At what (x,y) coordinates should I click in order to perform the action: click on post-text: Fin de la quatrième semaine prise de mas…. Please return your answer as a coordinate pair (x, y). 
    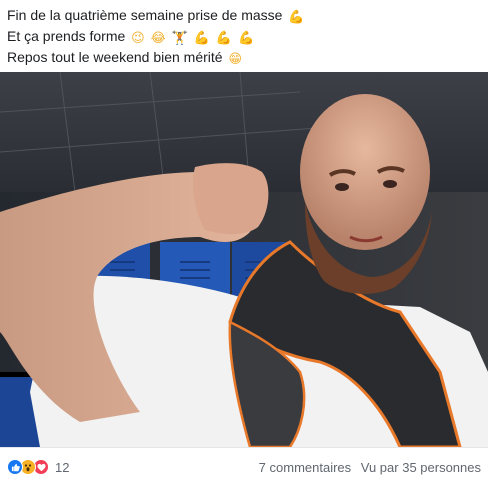
    Looking at the image, I should click on (242, 36).